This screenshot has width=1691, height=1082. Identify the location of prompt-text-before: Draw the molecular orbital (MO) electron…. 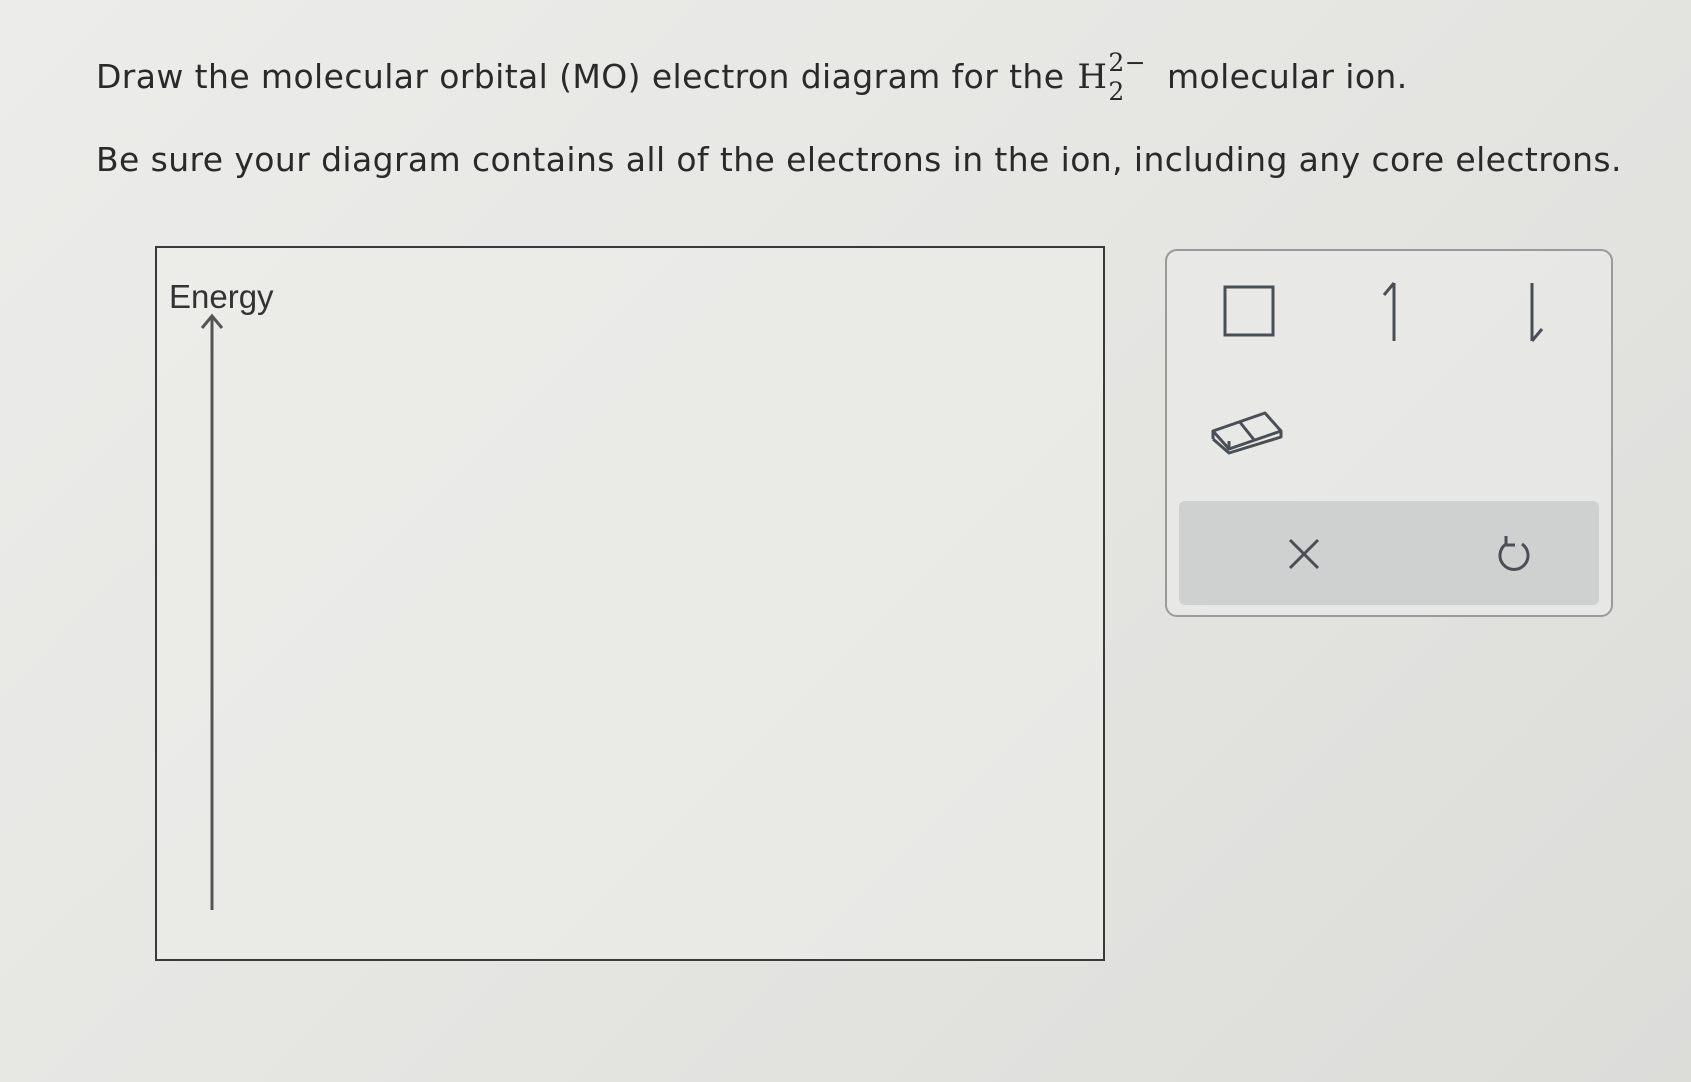
(580, 76).